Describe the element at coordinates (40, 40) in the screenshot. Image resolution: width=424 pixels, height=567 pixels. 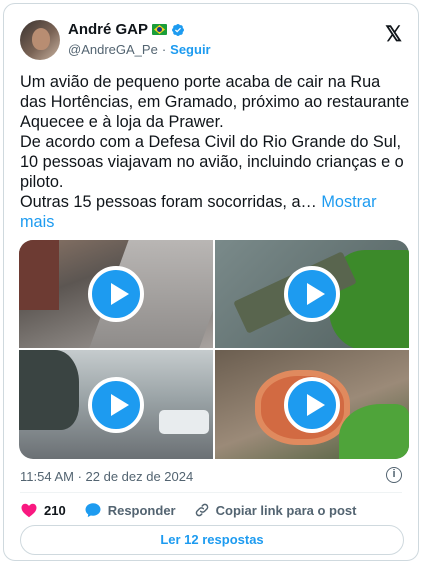
I see `avatar` at that location.